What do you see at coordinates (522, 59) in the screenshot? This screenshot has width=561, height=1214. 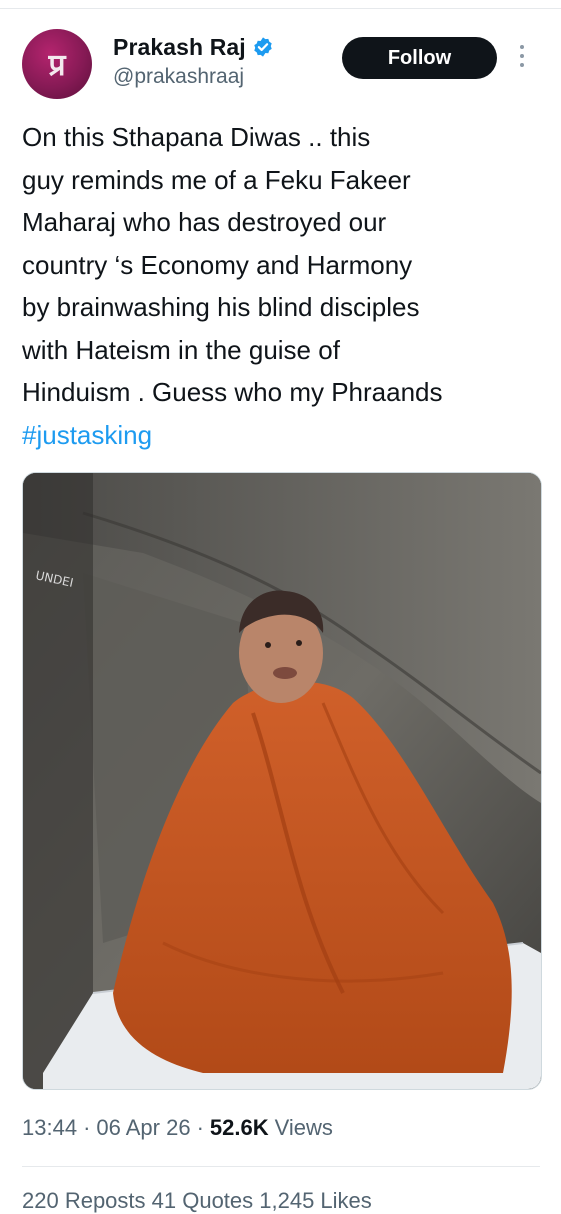 I see `more-options-icon` at bounding box center [522, 59].